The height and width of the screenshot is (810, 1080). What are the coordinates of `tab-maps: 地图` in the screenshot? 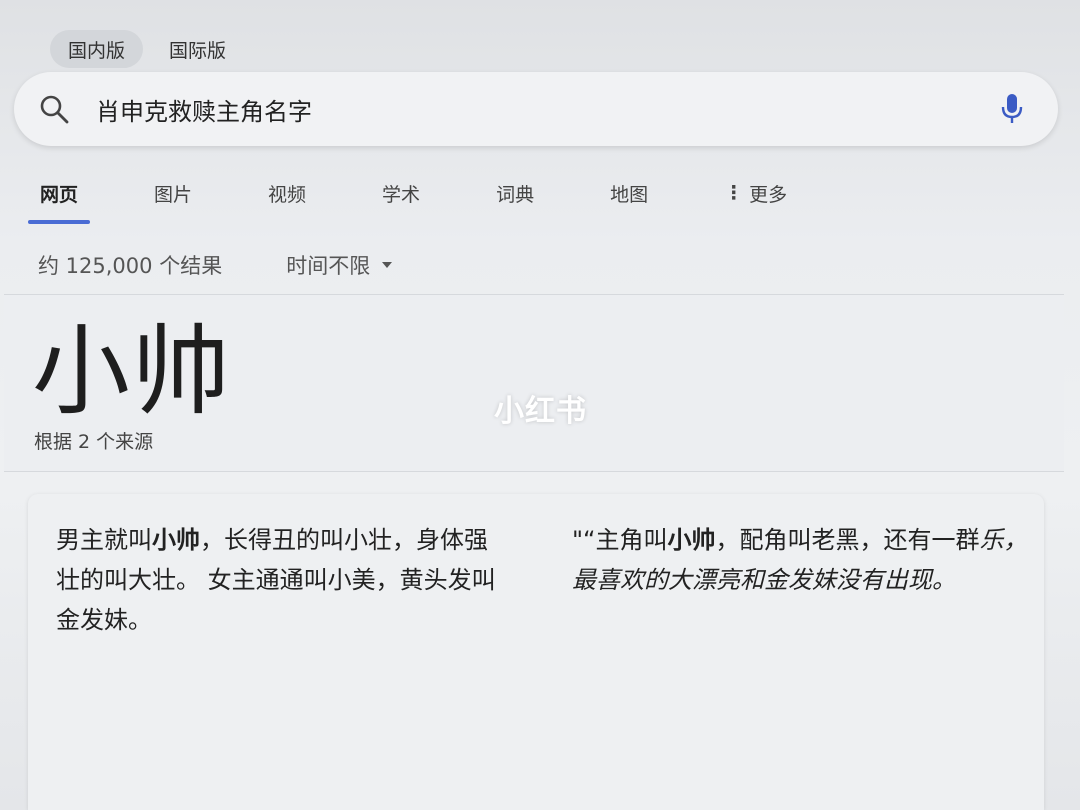 It's located at (629, 193).